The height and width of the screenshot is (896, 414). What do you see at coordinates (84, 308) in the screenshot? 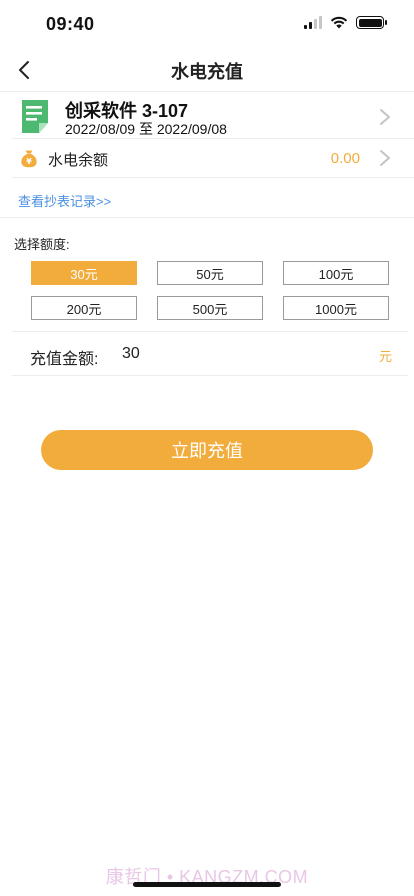
I see `amount-option-200: 200元` at bounding box center [84, 308].